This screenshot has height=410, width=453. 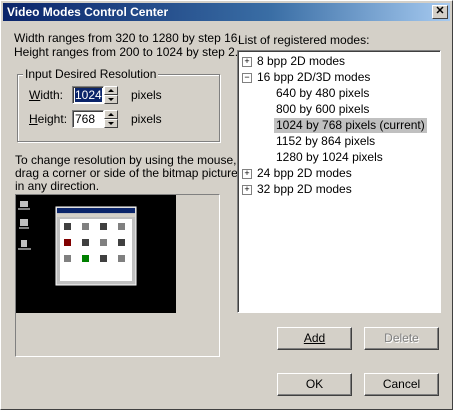 I want to click on delete-button: Delete, so click(x=401, y=338).